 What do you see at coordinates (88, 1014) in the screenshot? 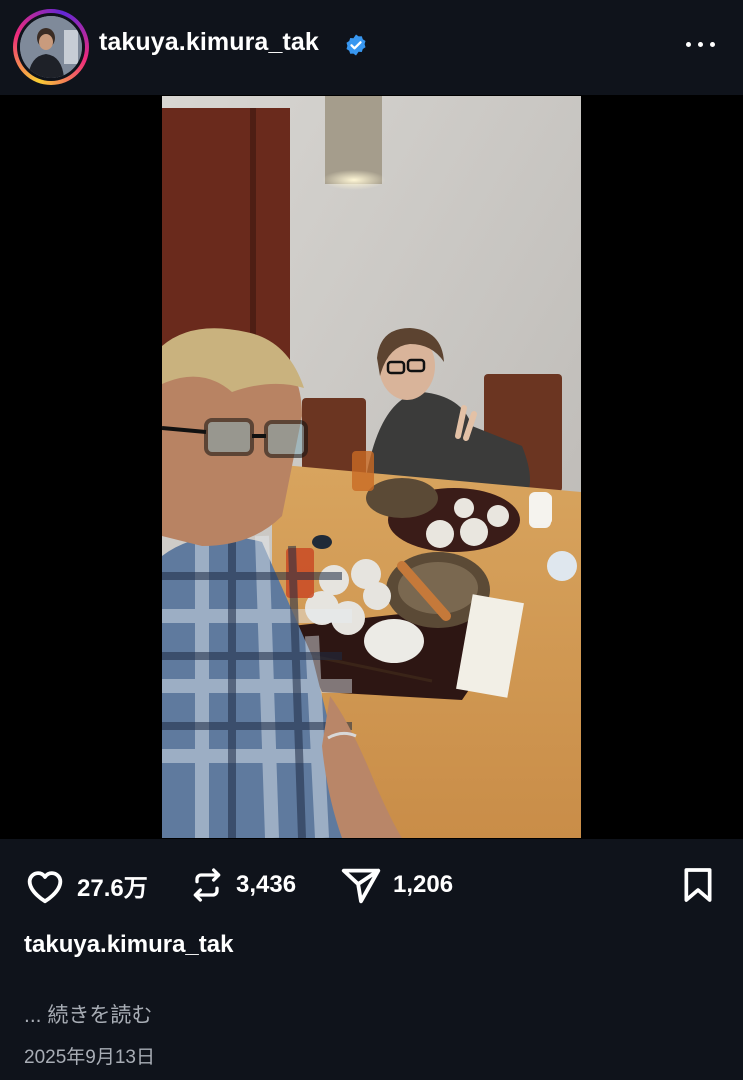
I see `read-more-link: ... 続きを読む` at bounding box center [88, 1014].